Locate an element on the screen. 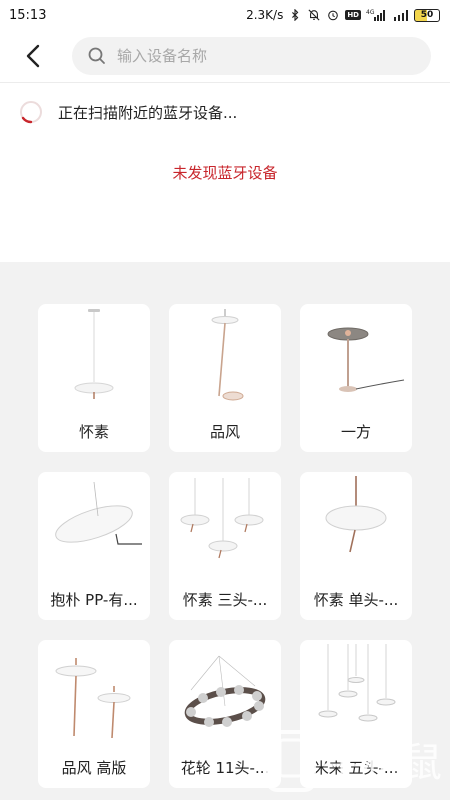  signal-2-icon is located at coordinates (401, 15).